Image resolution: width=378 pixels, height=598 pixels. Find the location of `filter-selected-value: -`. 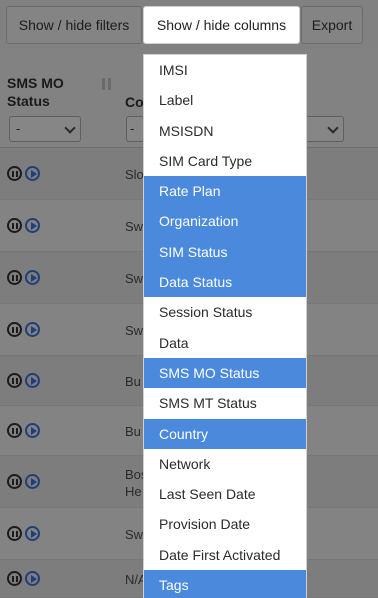

filter-selected-value: - is located at coordinates (18, 128).